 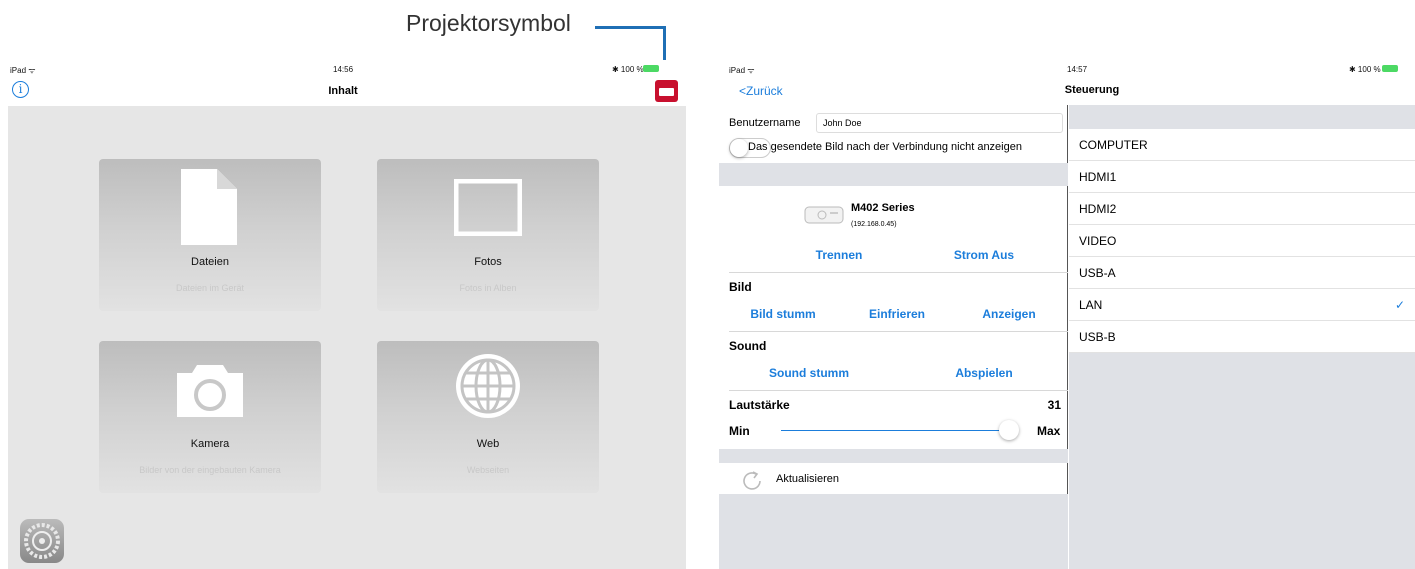 I want to click on projector-device-icon, so click(x=824, y=215).